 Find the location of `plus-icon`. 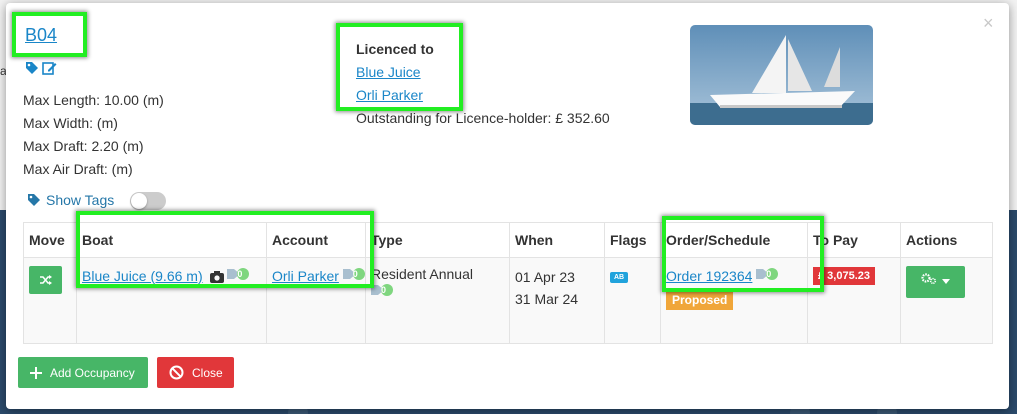

plus-icon is located at coordinates (36, 372).